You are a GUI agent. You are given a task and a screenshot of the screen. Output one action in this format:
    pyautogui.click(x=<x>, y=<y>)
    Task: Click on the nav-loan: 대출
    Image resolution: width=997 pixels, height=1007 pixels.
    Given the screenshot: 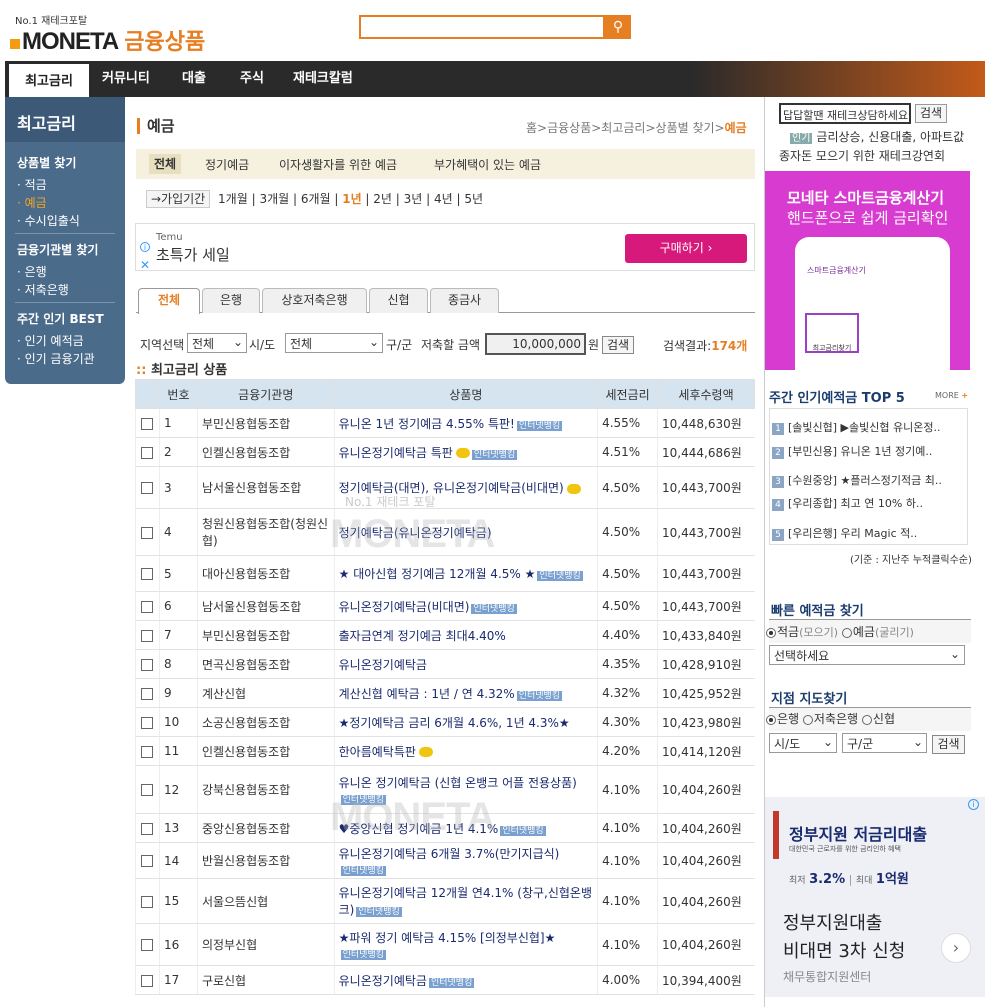 What is the action you would take?
    pyautogui.click(x=194, y=79)
    